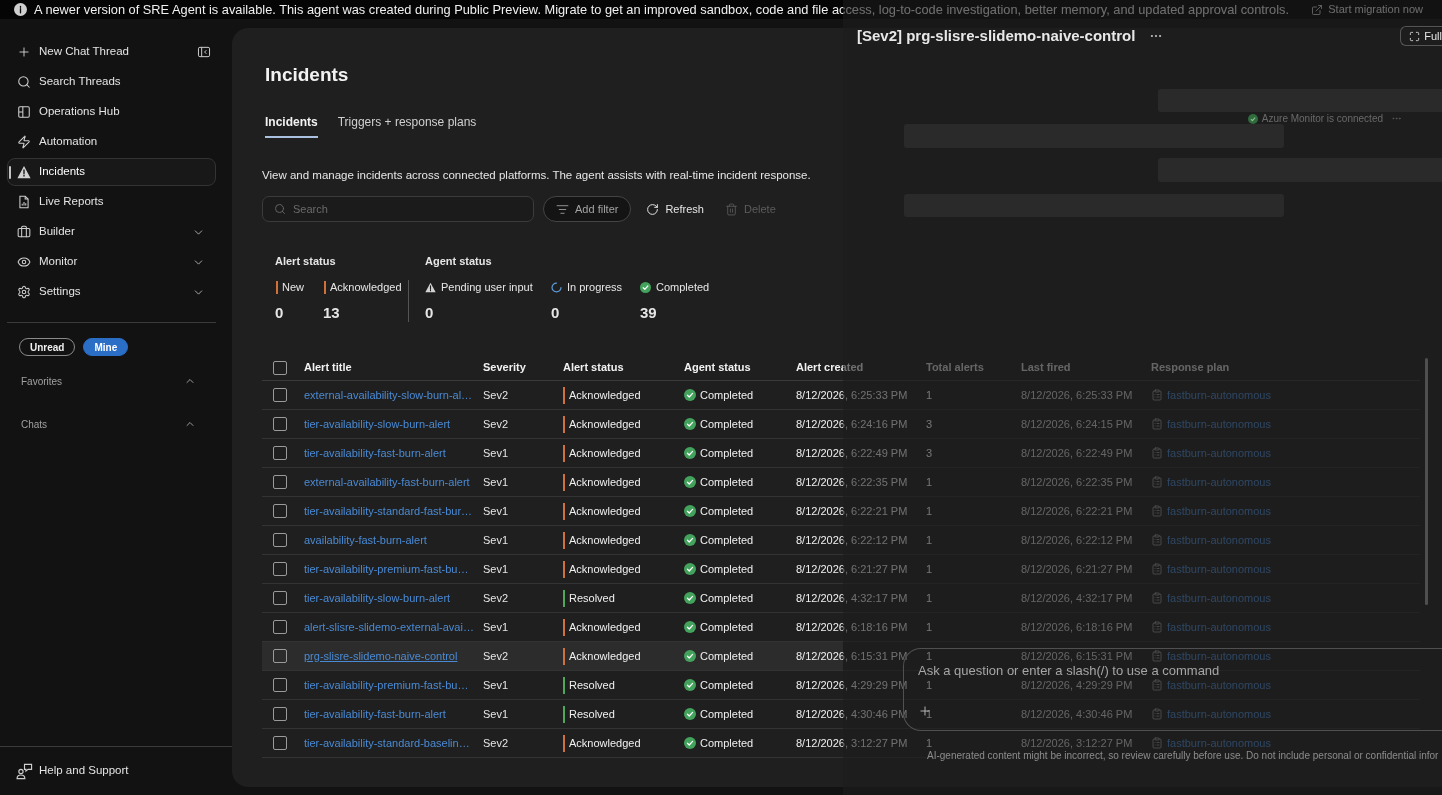 The width and height of the screenshot is (1442, 795). Describe the element at coordinates (108, 381) in the screenshot. I see `section-toggle: Favorites` at that location.